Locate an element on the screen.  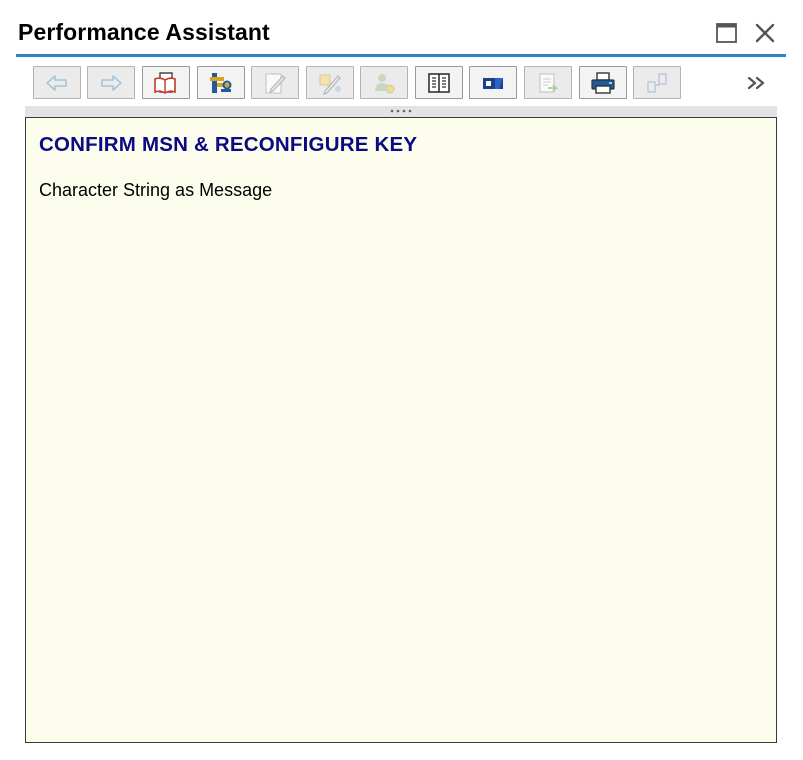
export-button is located at coordinates (548, 82).